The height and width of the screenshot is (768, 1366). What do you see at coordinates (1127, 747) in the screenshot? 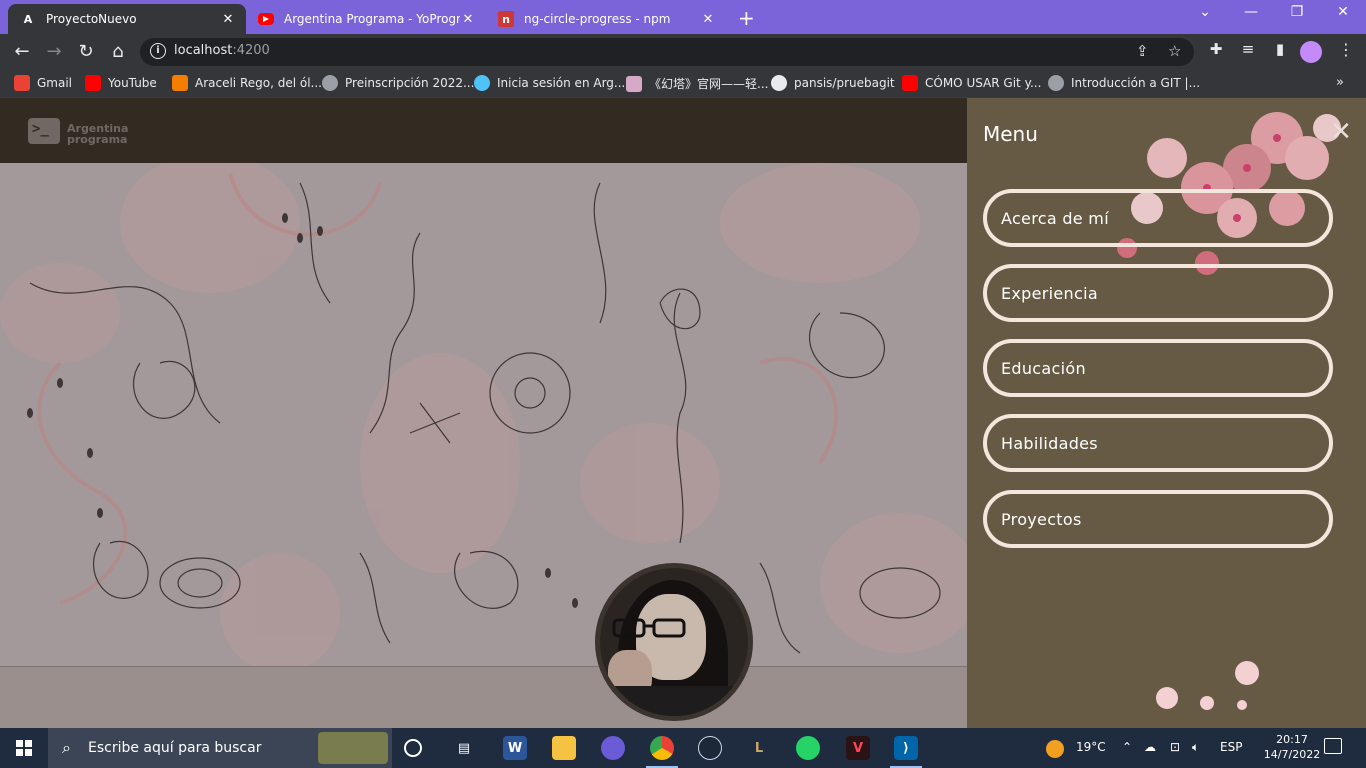
I see `show-hidden-icons: ⌃` at bounding box center [1127, 747].